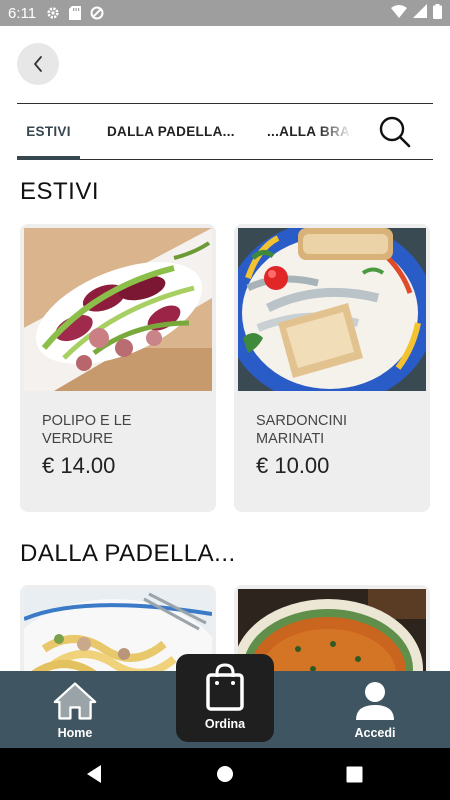 The height and width of the screenshot is (800, 450). I want to click on recents-square-icon, so click(354, 774).